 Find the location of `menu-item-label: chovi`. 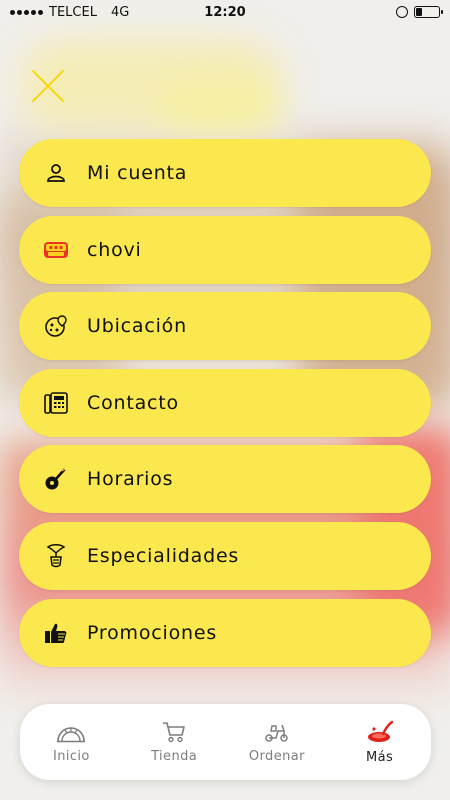

menu-item-label: chovi is located at coordinates (114, 249).